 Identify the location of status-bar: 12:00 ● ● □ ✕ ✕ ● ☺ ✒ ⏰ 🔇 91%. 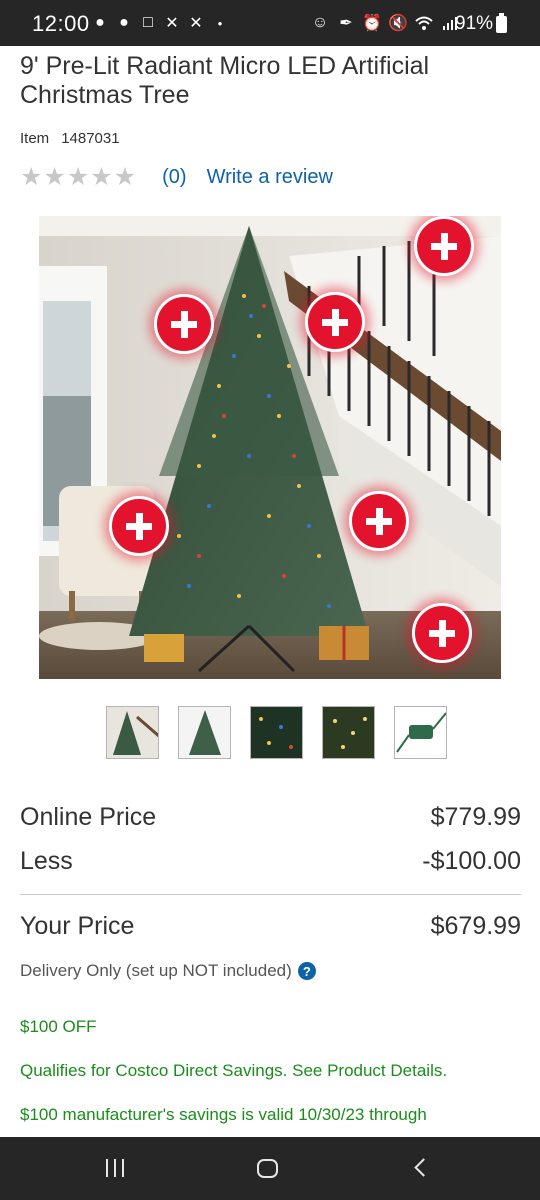
(270, 23).